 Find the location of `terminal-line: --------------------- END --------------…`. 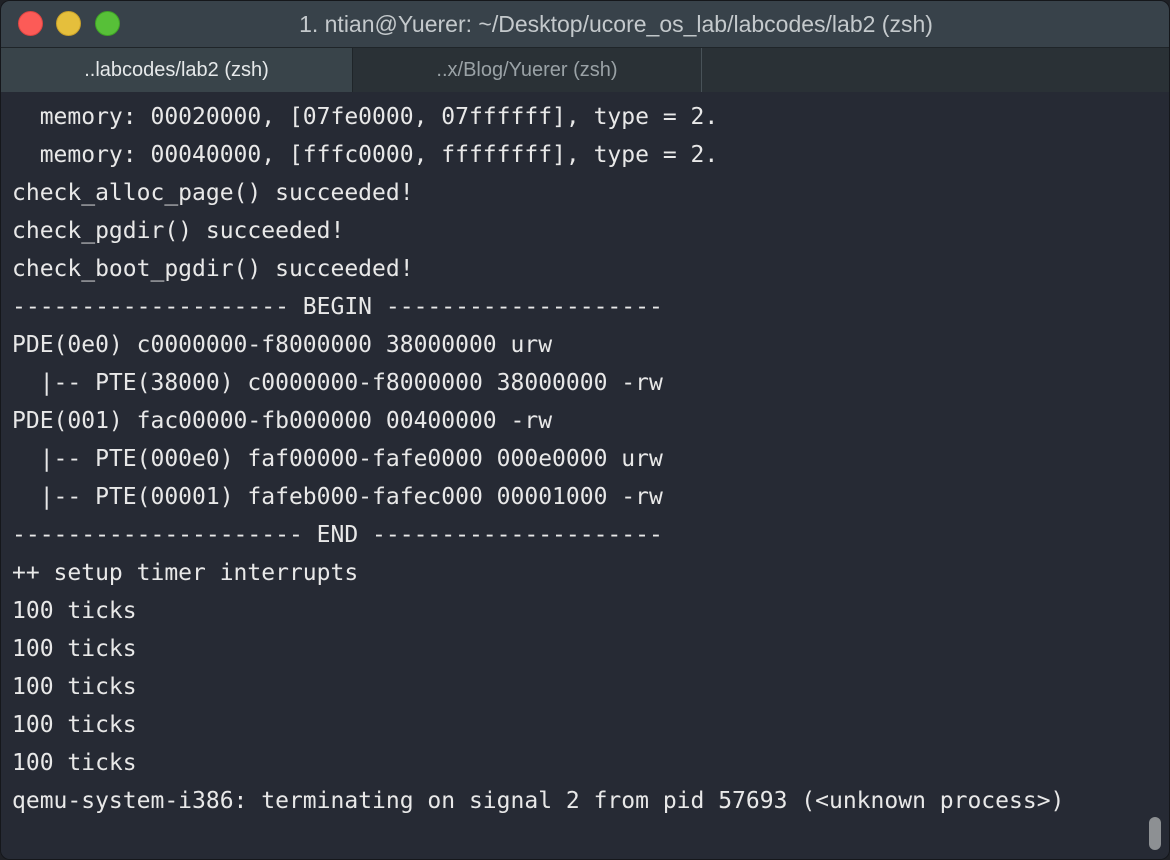

terminal-line: --------------------- END --------------… is located at coordinates (337, 535).